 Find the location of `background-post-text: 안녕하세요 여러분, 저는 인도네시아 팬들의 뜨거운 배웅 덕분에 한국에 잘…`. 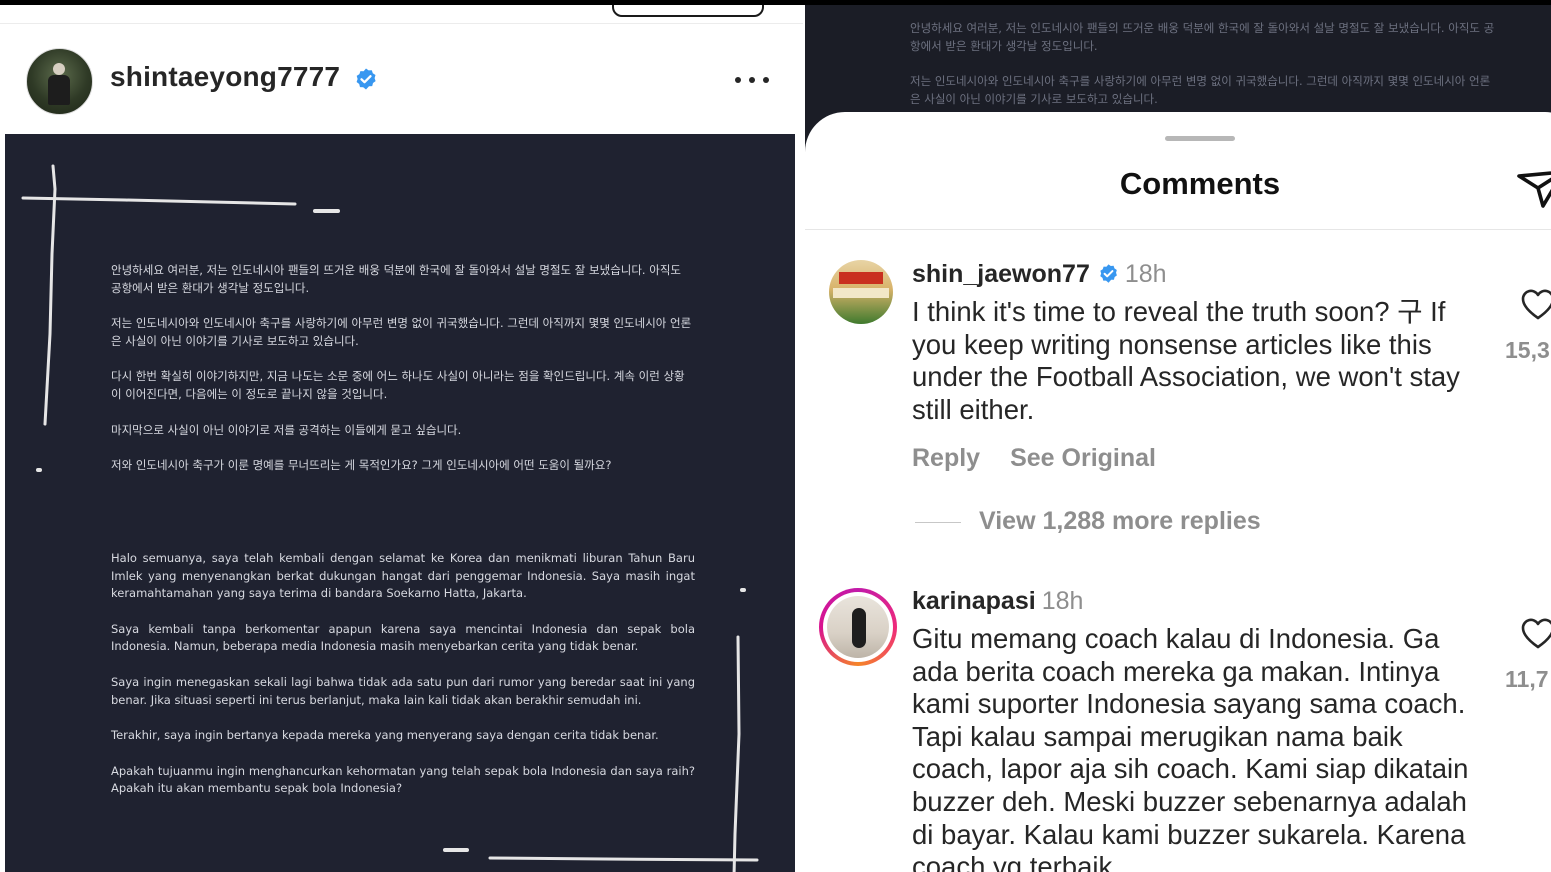

background-post-text: 안녕하세요 여러분, 저는 인도네시아 팬들의 뜨거운 배웅 덕분에 한국에 잘… is located at coordinates (1205, 64).